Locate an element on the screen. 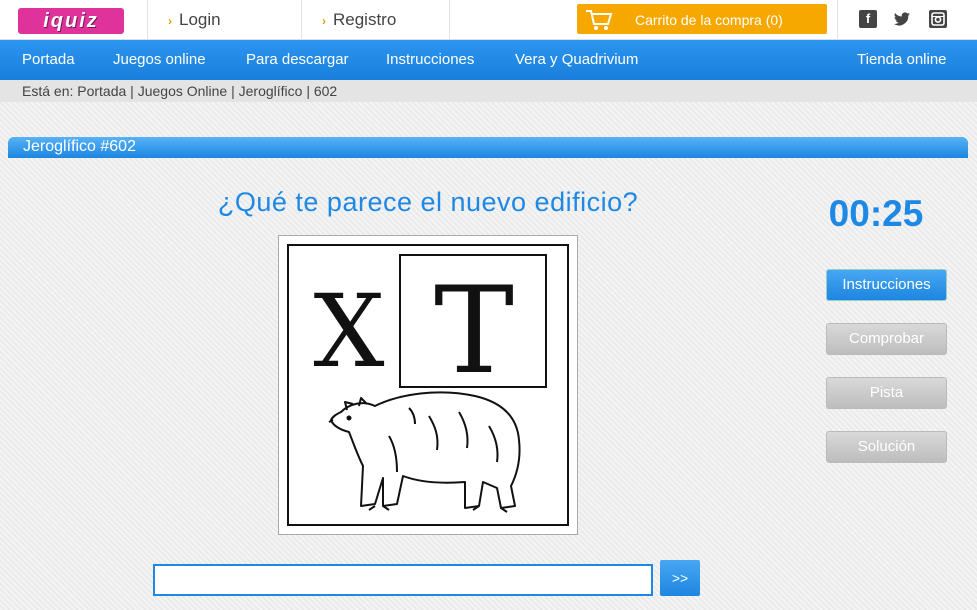 The image size is (977, 610). nav-instrucciones: Instrucciones is located at coordinates (430, 60).